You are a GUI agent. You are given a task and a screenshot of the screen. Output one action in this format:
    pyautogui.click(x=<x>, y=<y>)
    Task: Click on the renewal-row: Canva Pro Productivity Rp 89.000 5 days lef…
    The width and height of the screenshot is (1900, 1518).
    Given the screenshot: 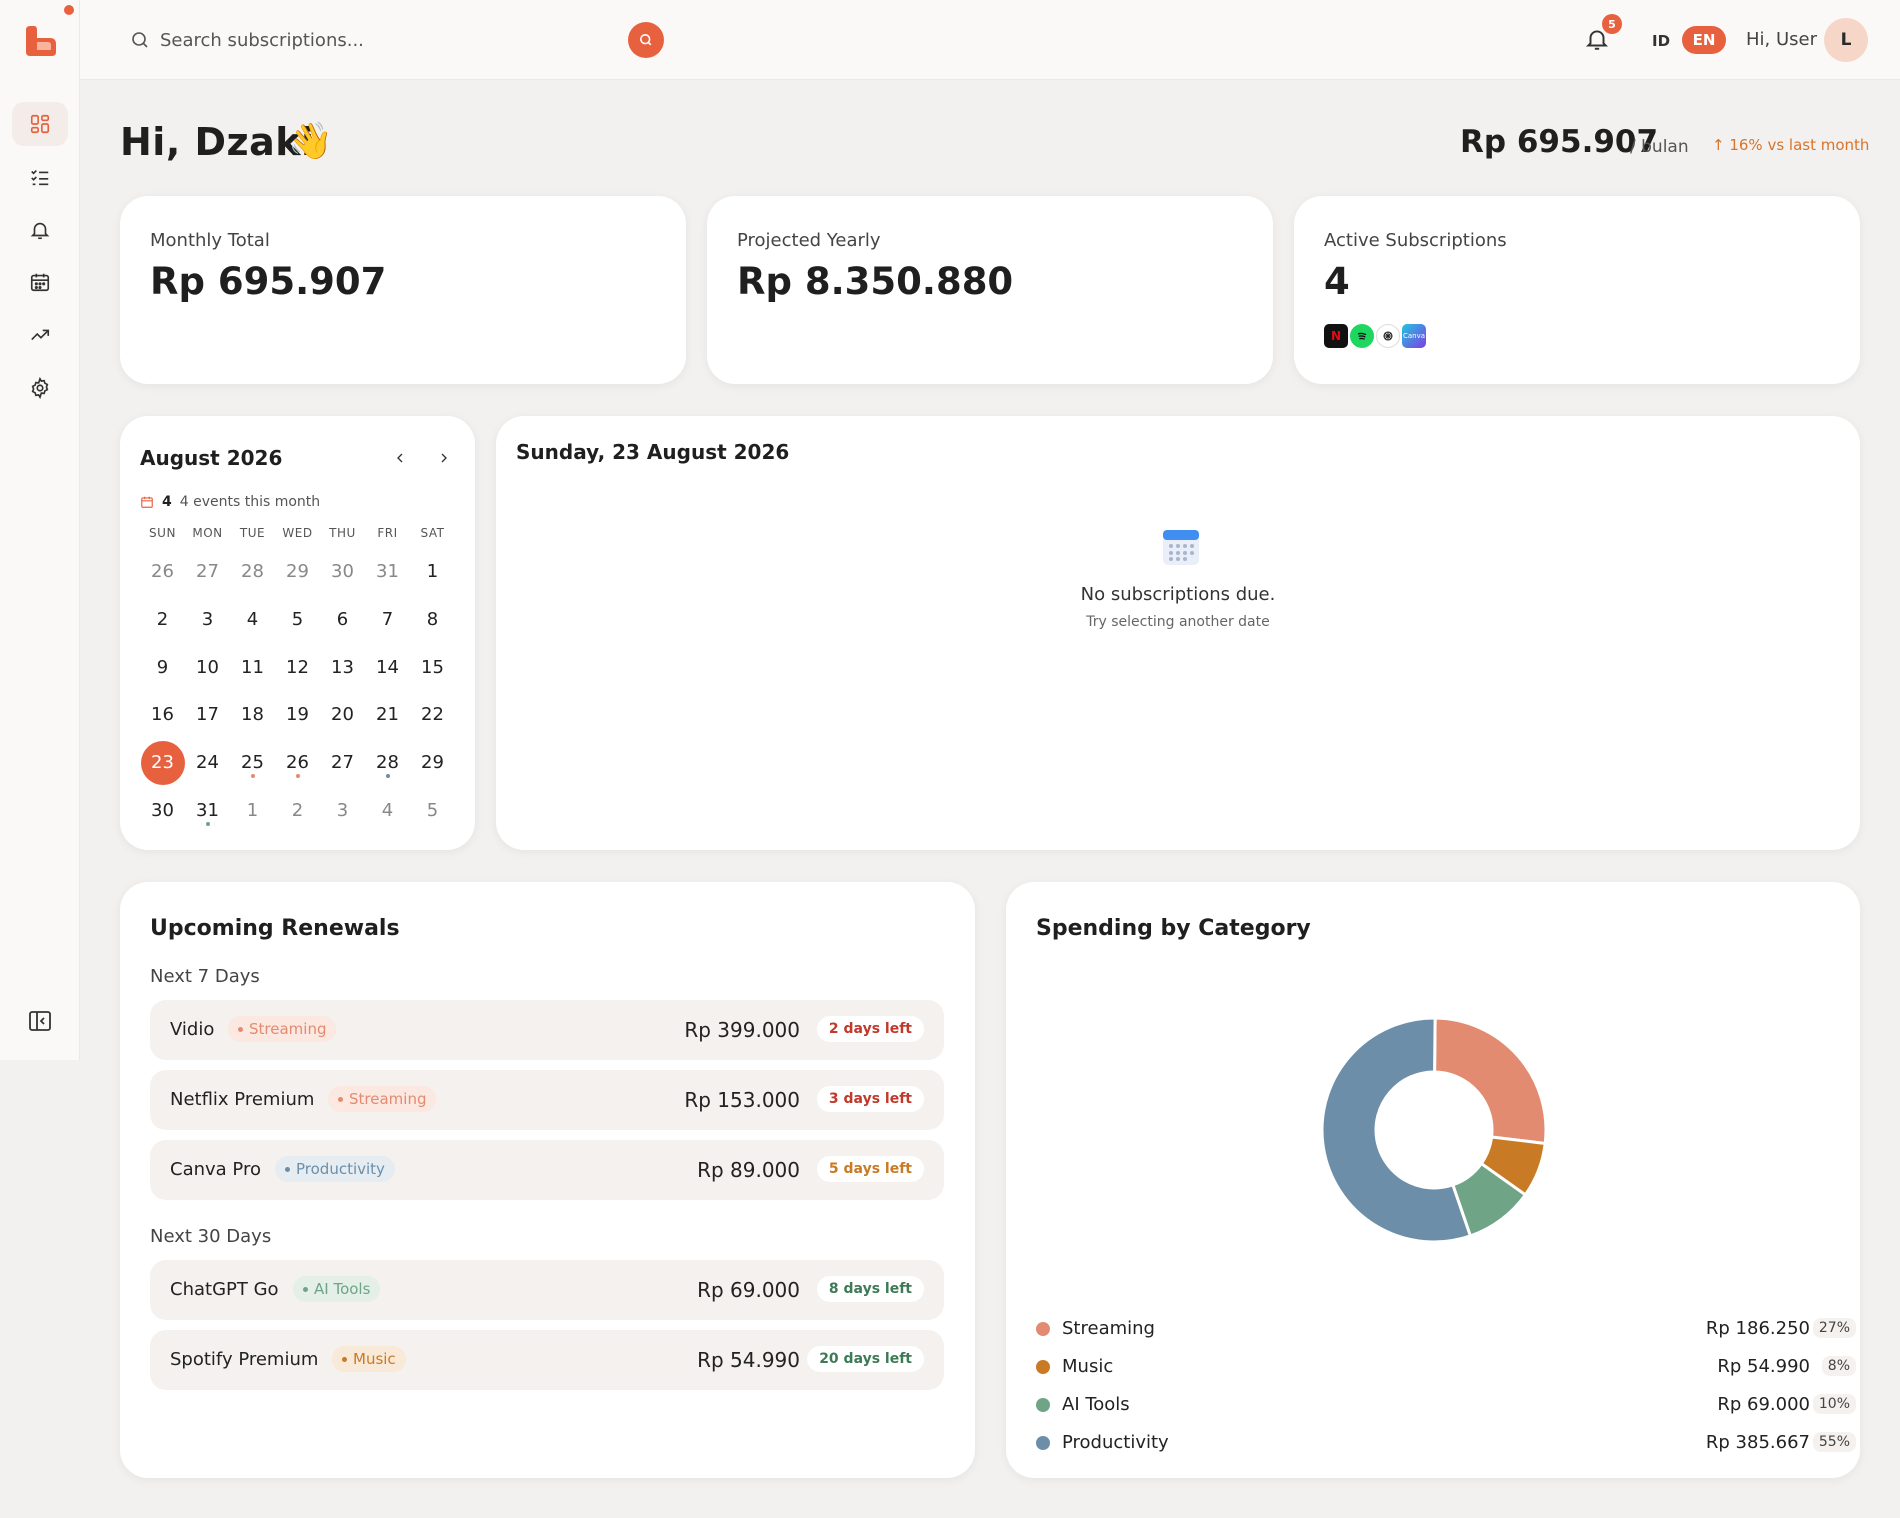 What is the action you would take?
    pyautogui.click(x=547, y=1170)
    